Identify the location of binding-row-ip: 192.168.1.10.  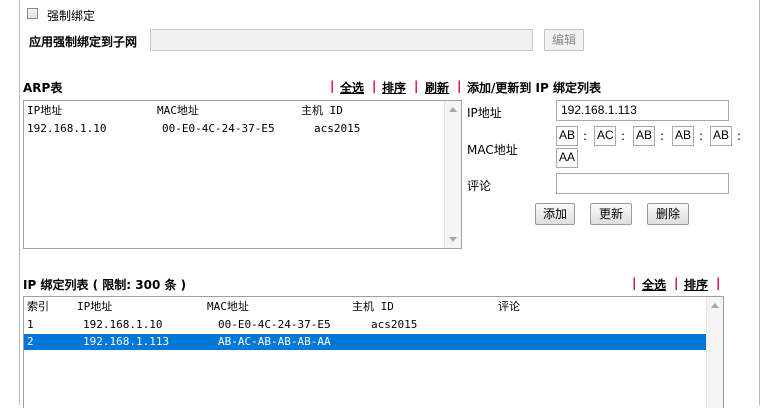
(123, 324).